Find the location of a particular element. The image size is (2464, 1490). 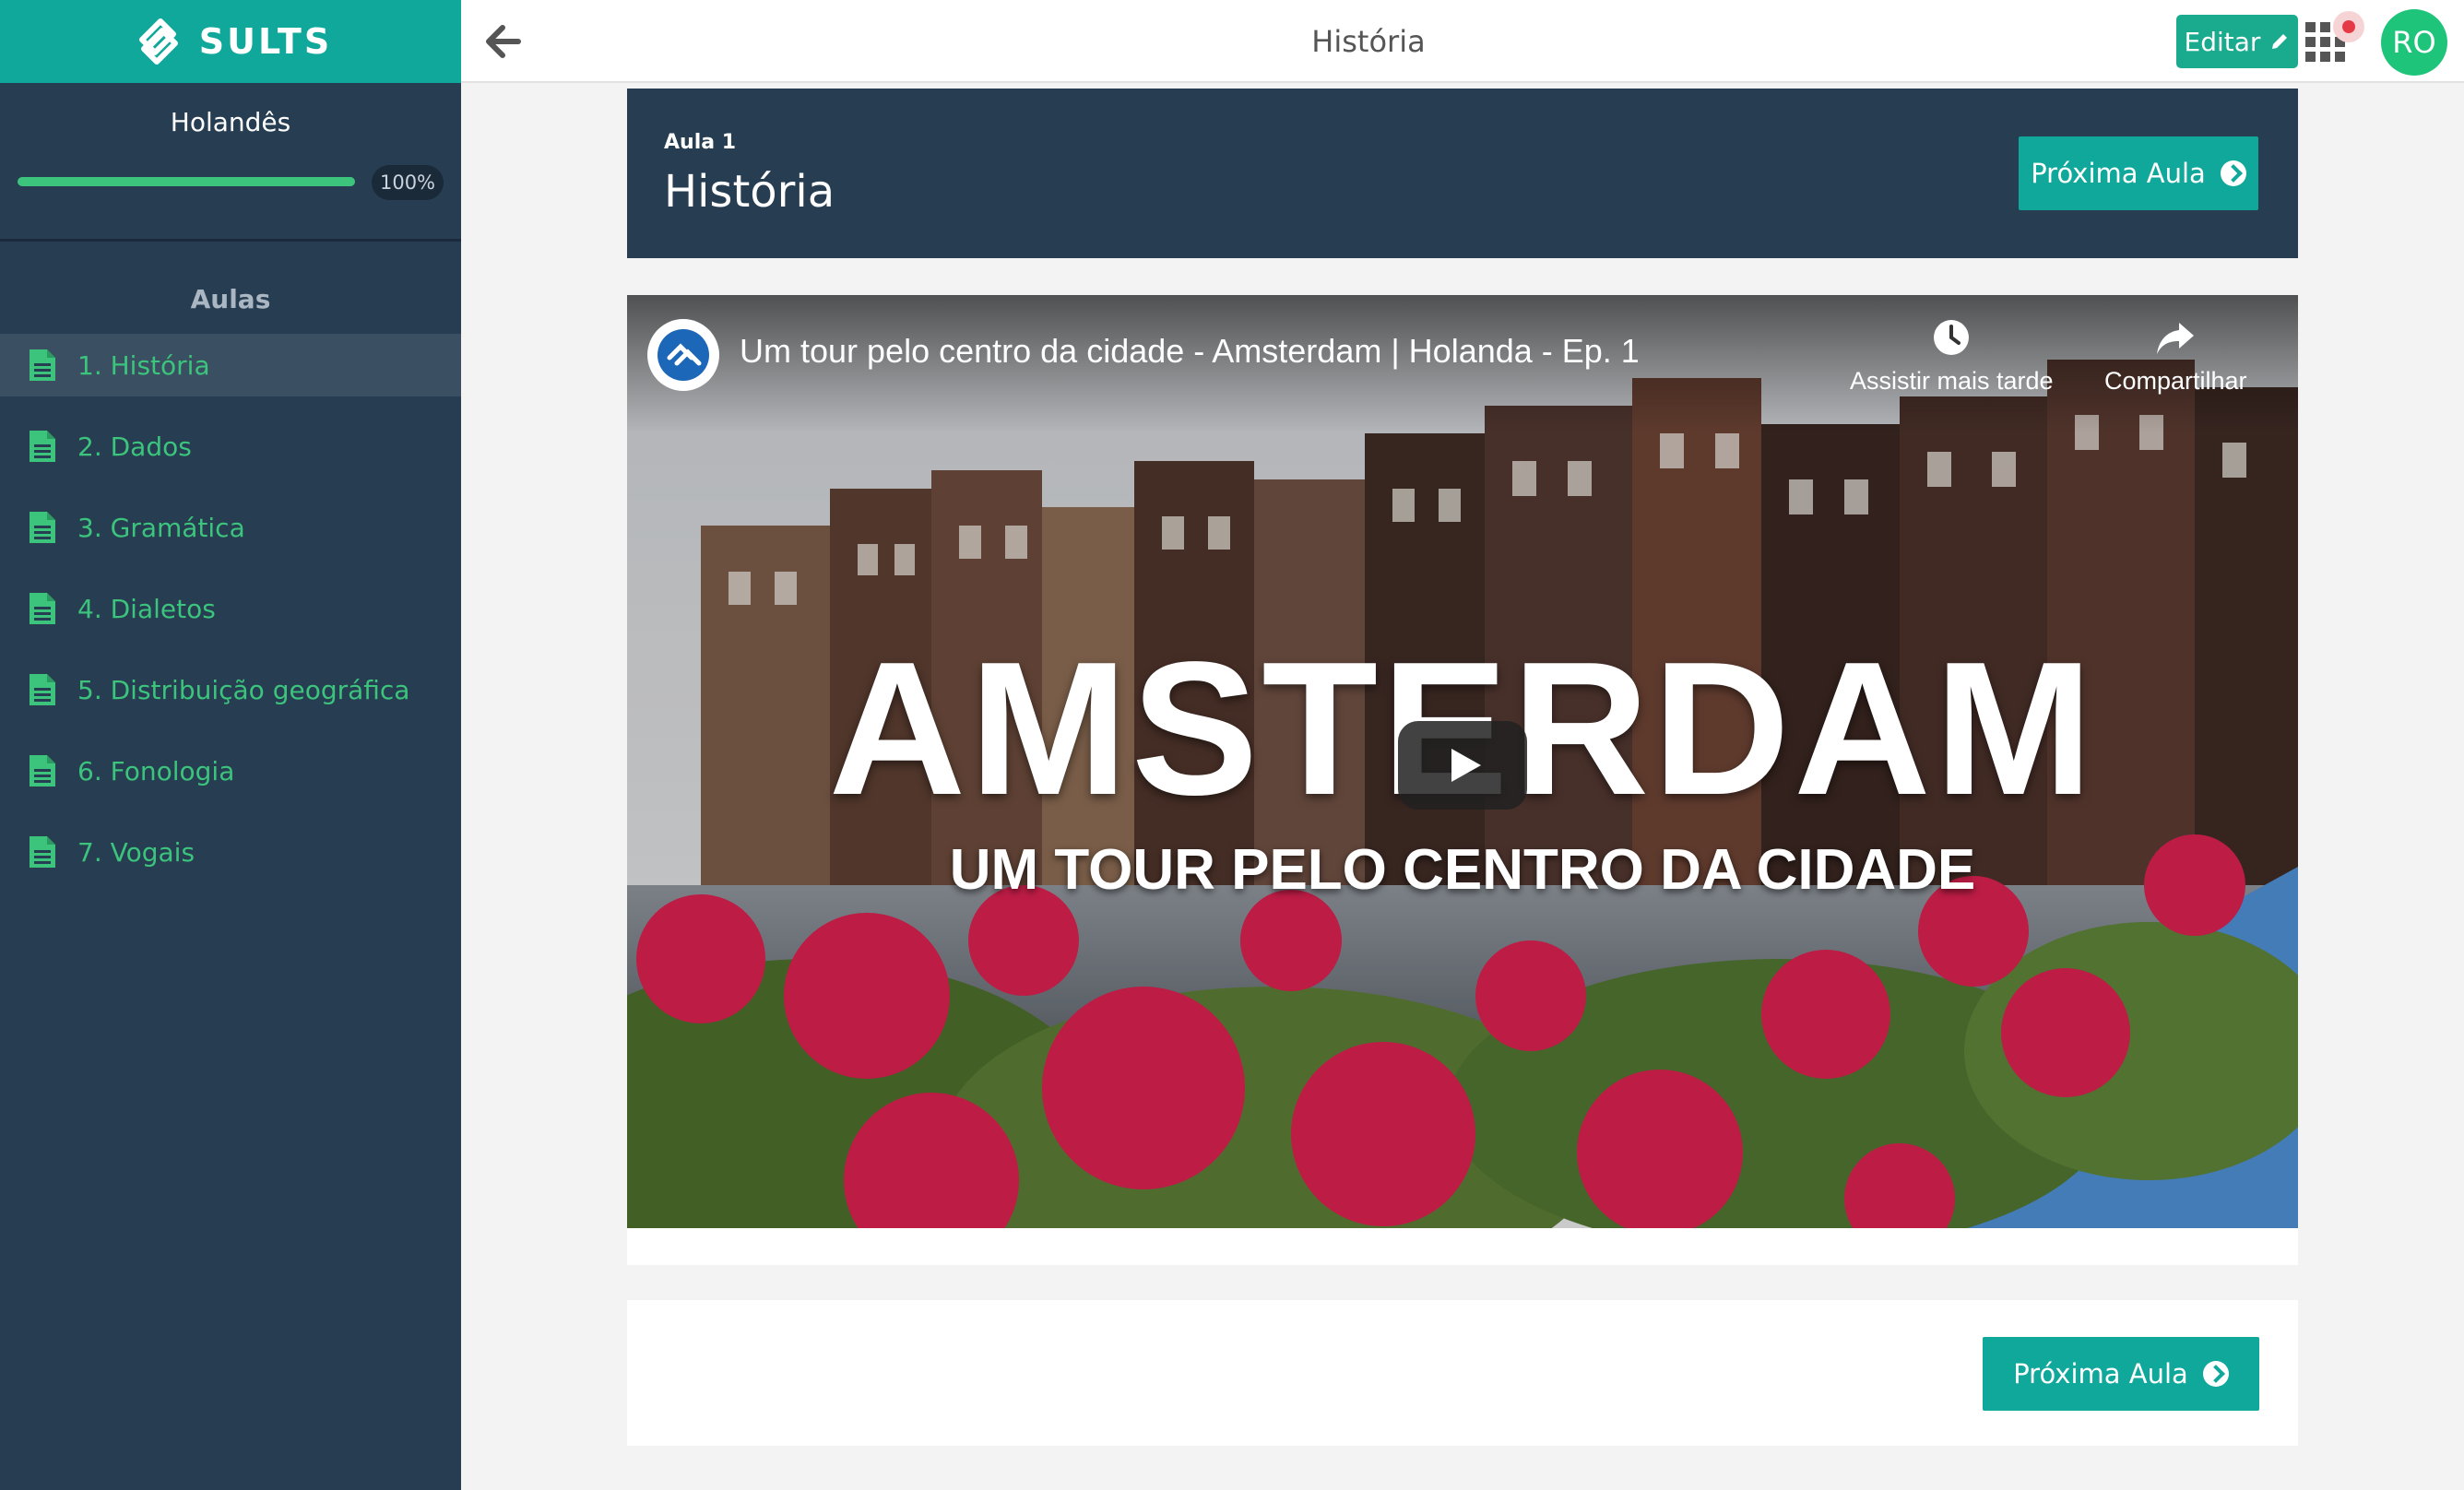

progress-badge: 100% is located at coordinates (408, 182).